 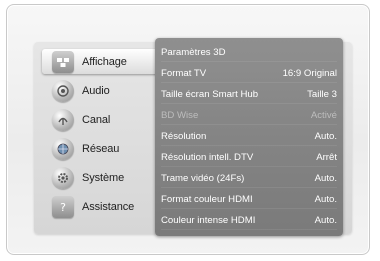 I want to click on menu-item-systeme: Système, so click(x=101, y=177).